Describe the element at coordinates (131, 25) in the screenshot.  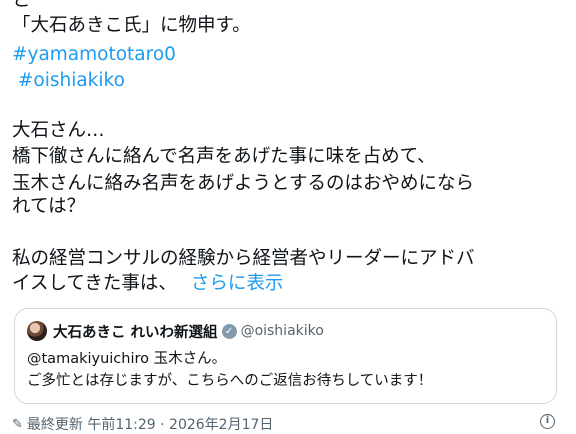
I see `post-text-line: 「大石あきこ氏」に物申す。` at that location.